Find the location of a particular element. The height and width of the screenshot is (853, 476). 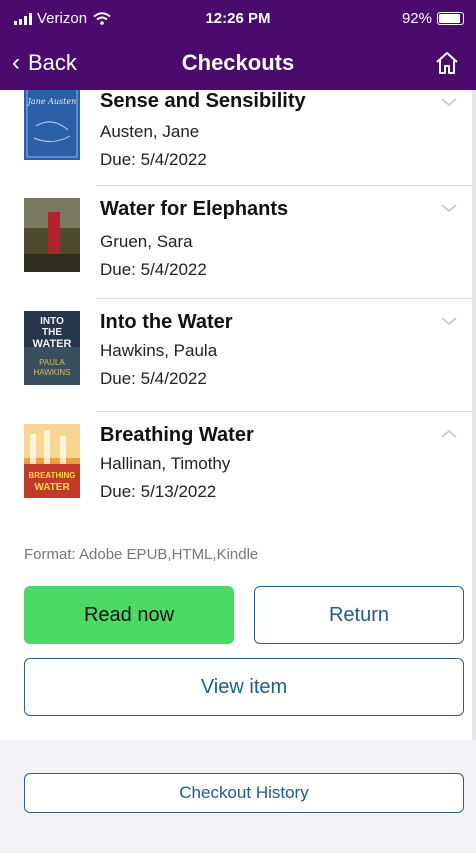

book-cover-into-the-water: INTO THE WATER PAULA HAWKINS is located at coordinates (52, 348).